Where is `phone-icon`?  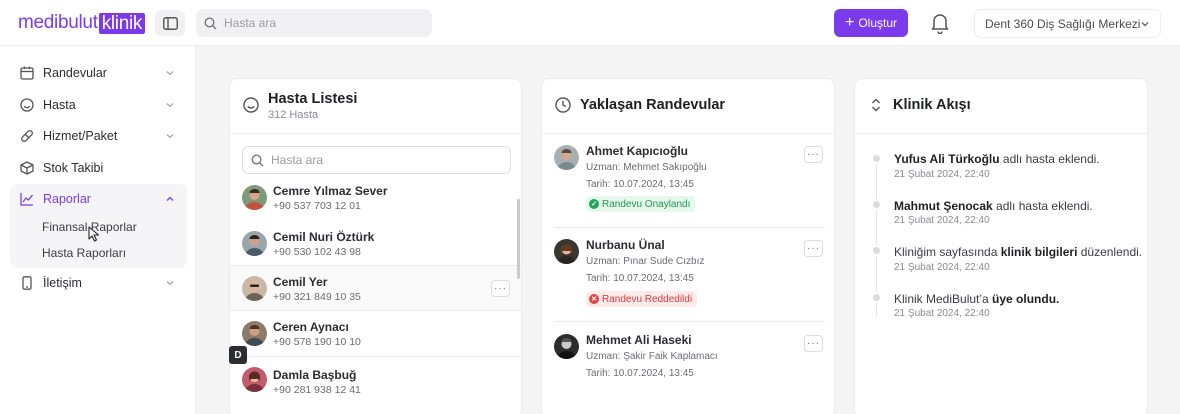
phone-icon is located at coordinates (27, 283).